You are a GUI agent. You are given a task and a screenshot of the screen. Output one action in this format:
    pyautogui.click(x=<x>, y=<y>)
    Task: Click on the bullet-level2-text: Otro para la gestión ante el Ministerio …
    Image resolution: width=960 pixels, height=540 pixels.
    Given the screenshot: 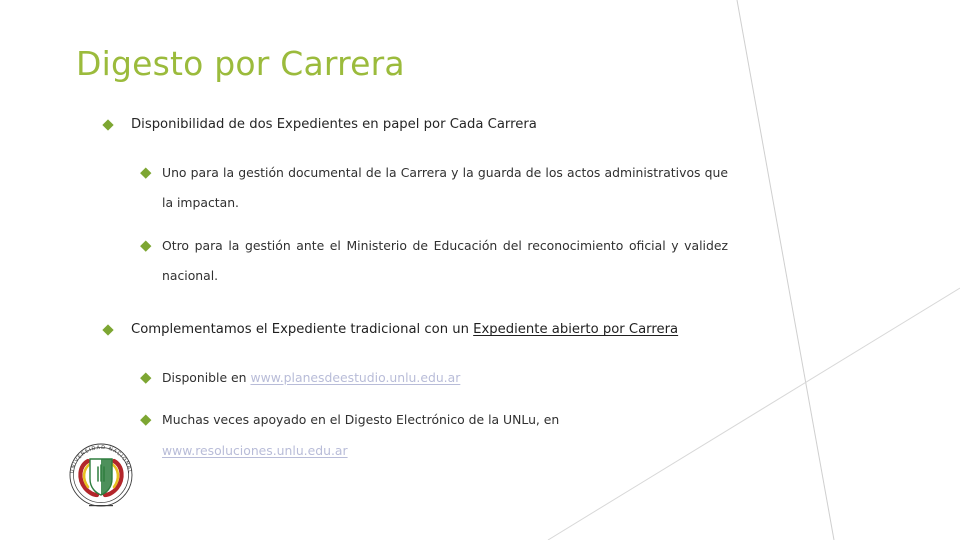 What is the action you would take?
    pyautogui.click(x=445, y=260)
    